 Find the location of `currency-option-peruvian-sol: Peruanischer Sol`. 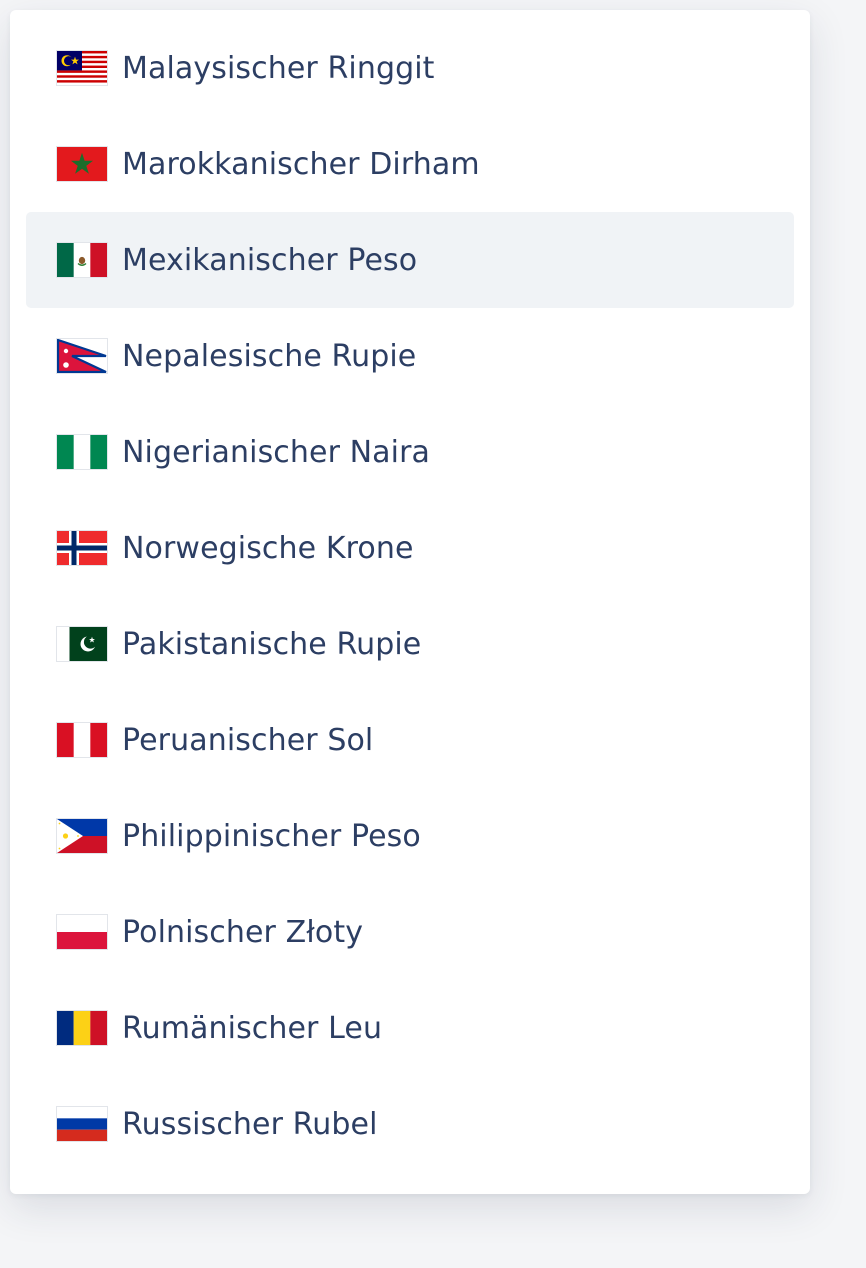

currency-option-peruvian-sol: Peruanischer Sol is located at coordinates (410, 740).